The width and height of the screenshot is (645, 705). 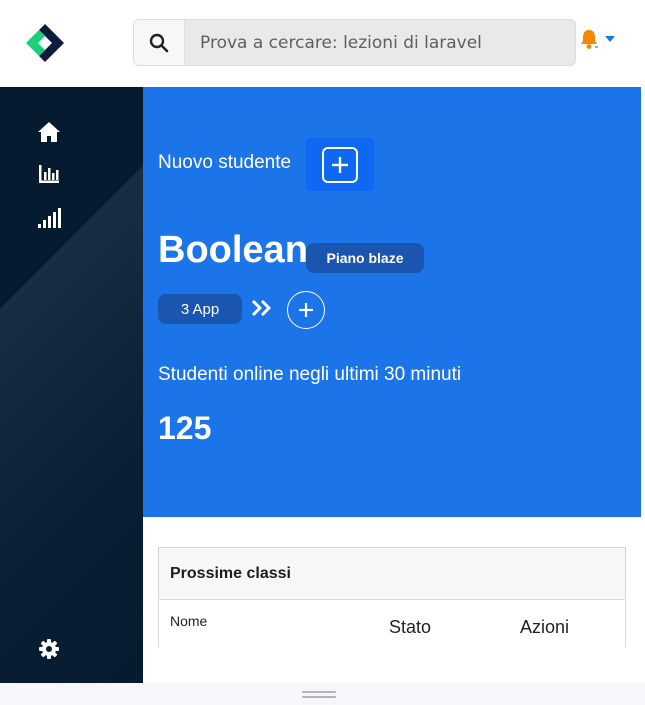 I want to click on online-students-label: Studenti online negli ultimi 30 minuti, so click(x=310, y=374).